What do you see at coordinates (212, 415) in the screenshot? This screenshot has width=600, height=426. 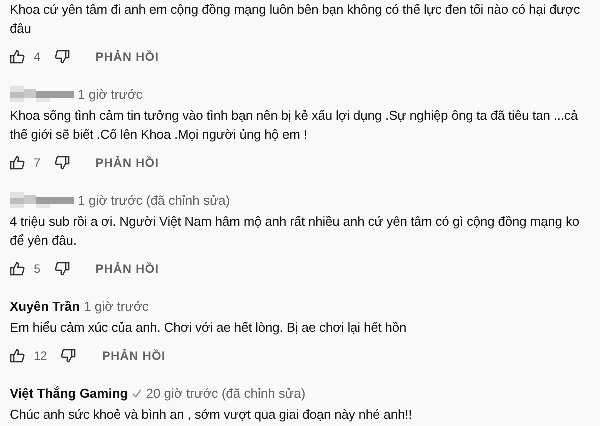 I see `comment-text: Chúc anh sức khoẻ và bình an , sớm vượt qua giai đoạn này nhé anh!!` at bounding box center [212, 415].